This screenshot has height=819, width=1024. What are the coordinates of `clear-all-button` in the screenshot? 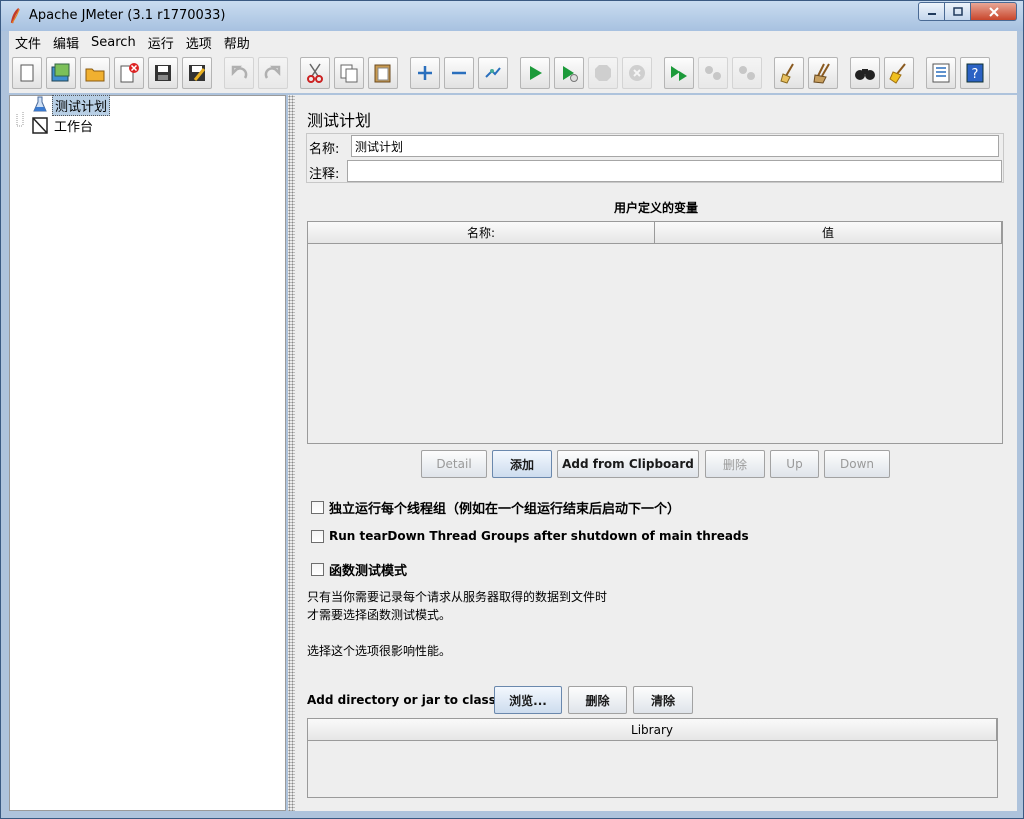 It's located at (823, 73).